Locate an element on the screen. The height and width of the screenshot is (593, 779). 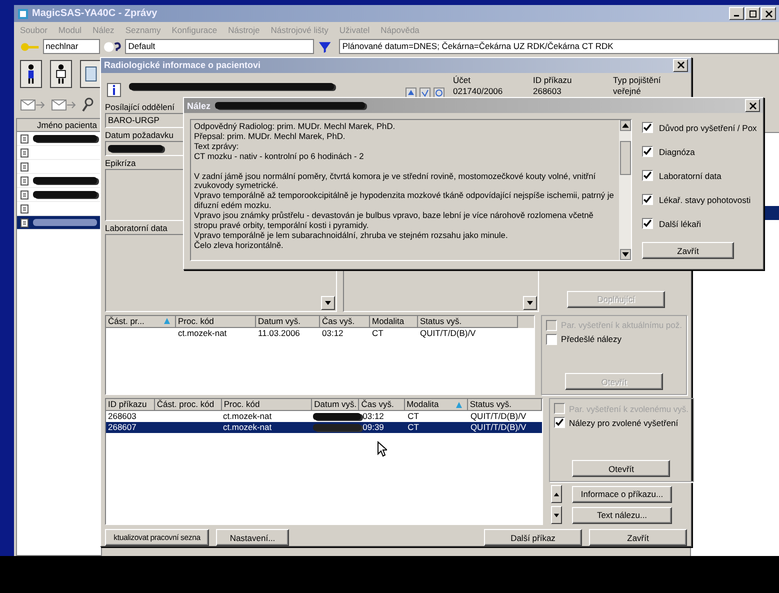
report-text-field is located at coordinates (411, 190).